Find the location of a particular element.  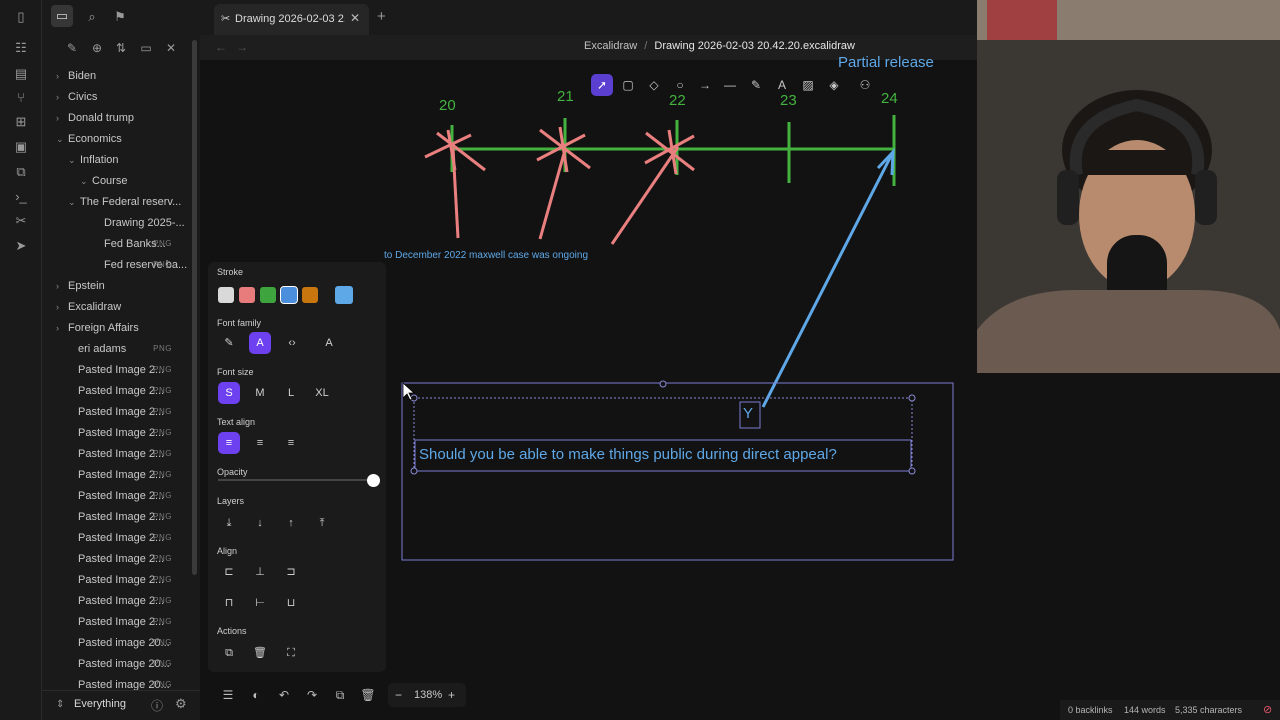

image-tool: ▨ is located at coordinates (808, 85).